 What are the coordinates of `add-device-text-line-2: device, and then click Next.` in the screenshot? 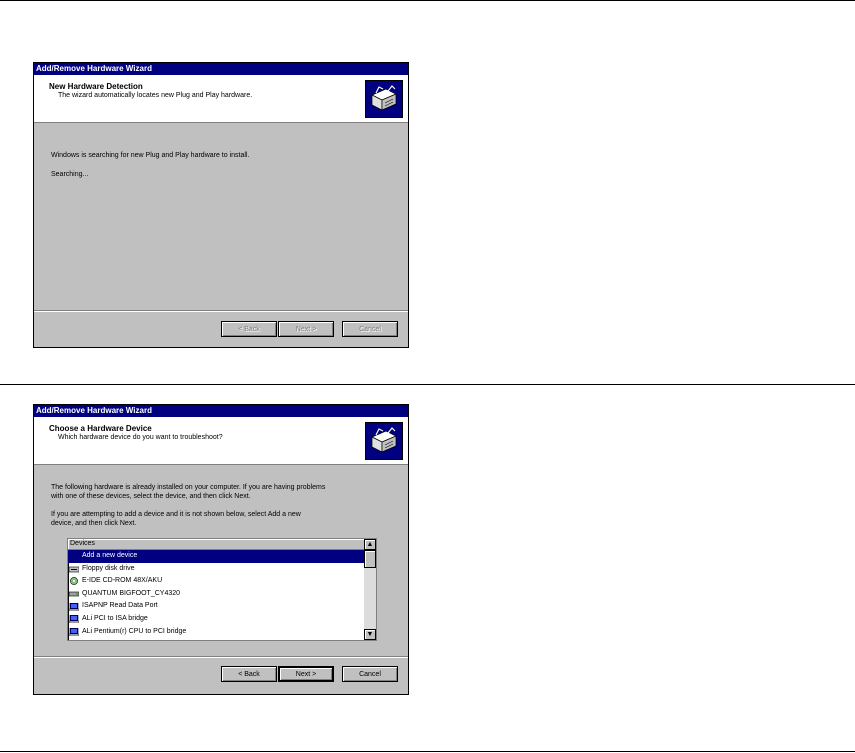 It's located at (94, 523).